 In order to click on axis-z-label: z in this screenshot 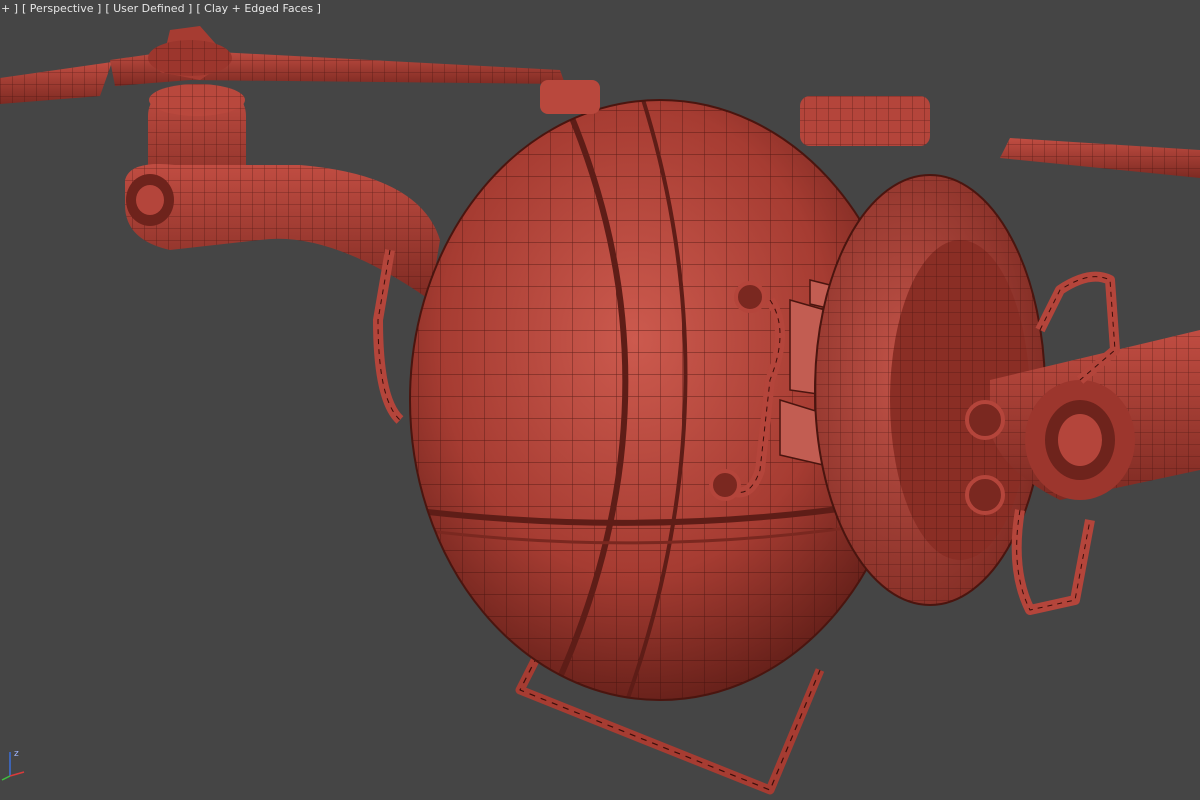, I will do `click(16, 754)`.